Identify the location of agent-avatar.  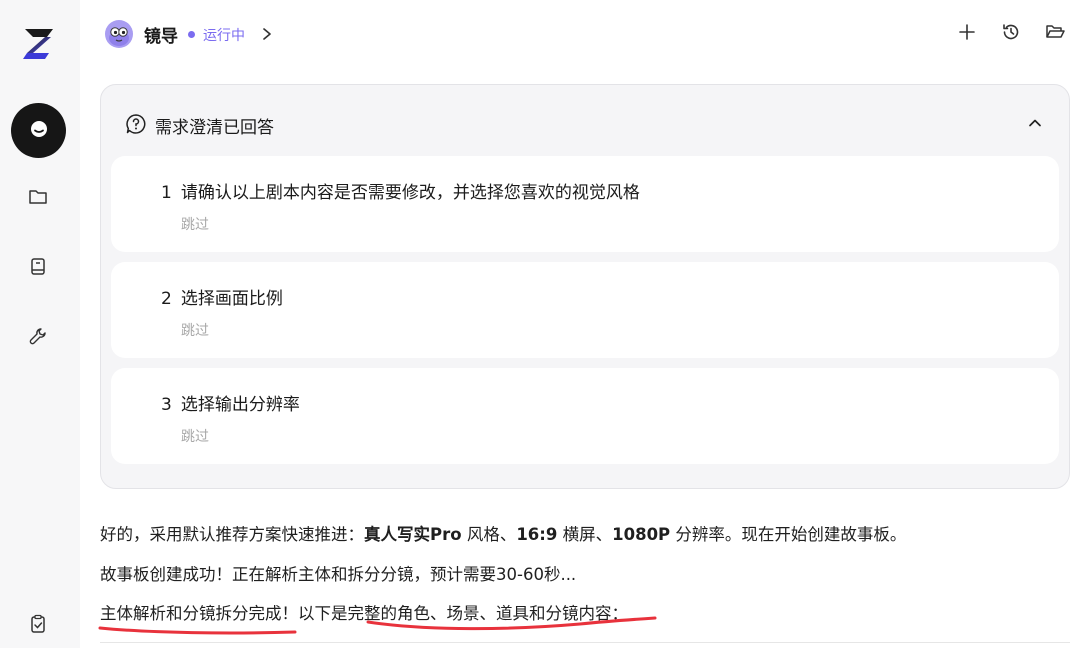
(119, 34).